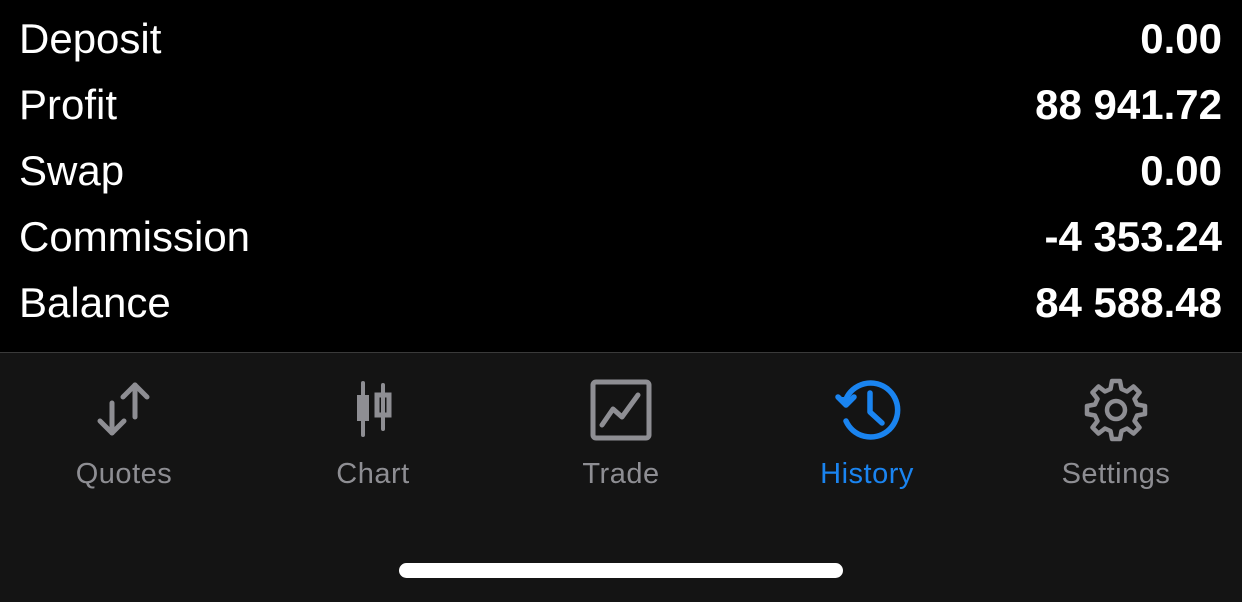 The width and height of the screenshot is (1242, 602). I want to click on tab-trade: Trade, so click(621, 428).